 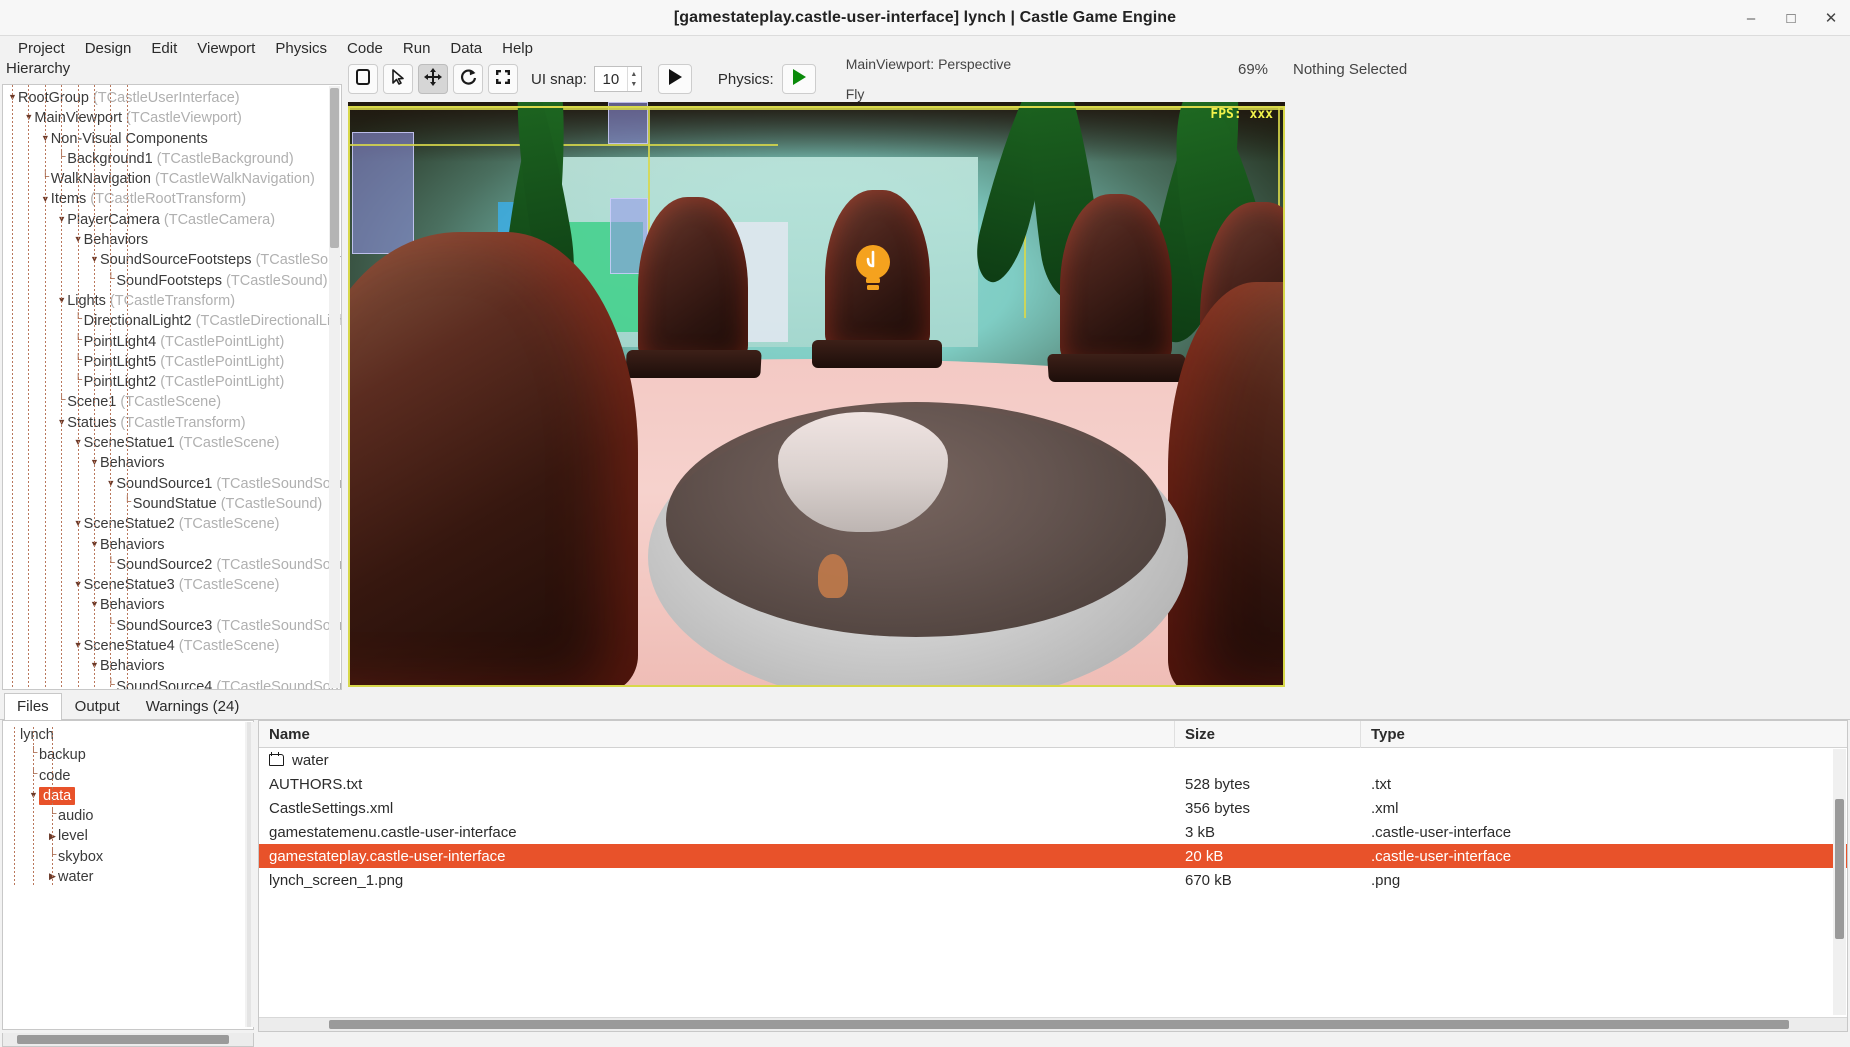 What do you see at coordinates (172, 159) in the screenshot?
I see `hierarchy-row: └Background1 (TCastleBackground)` at bounding box center [172, 159].